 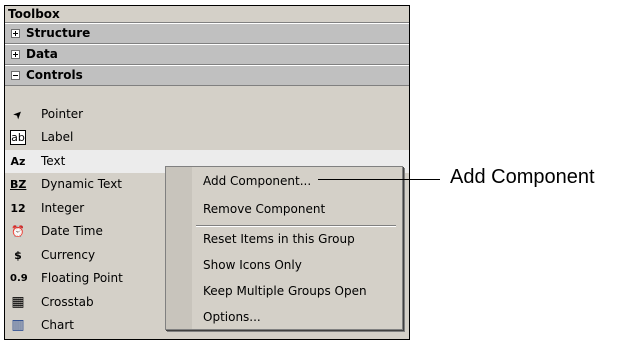 I want to click on item-label: Text, so click(x=53, y=161).